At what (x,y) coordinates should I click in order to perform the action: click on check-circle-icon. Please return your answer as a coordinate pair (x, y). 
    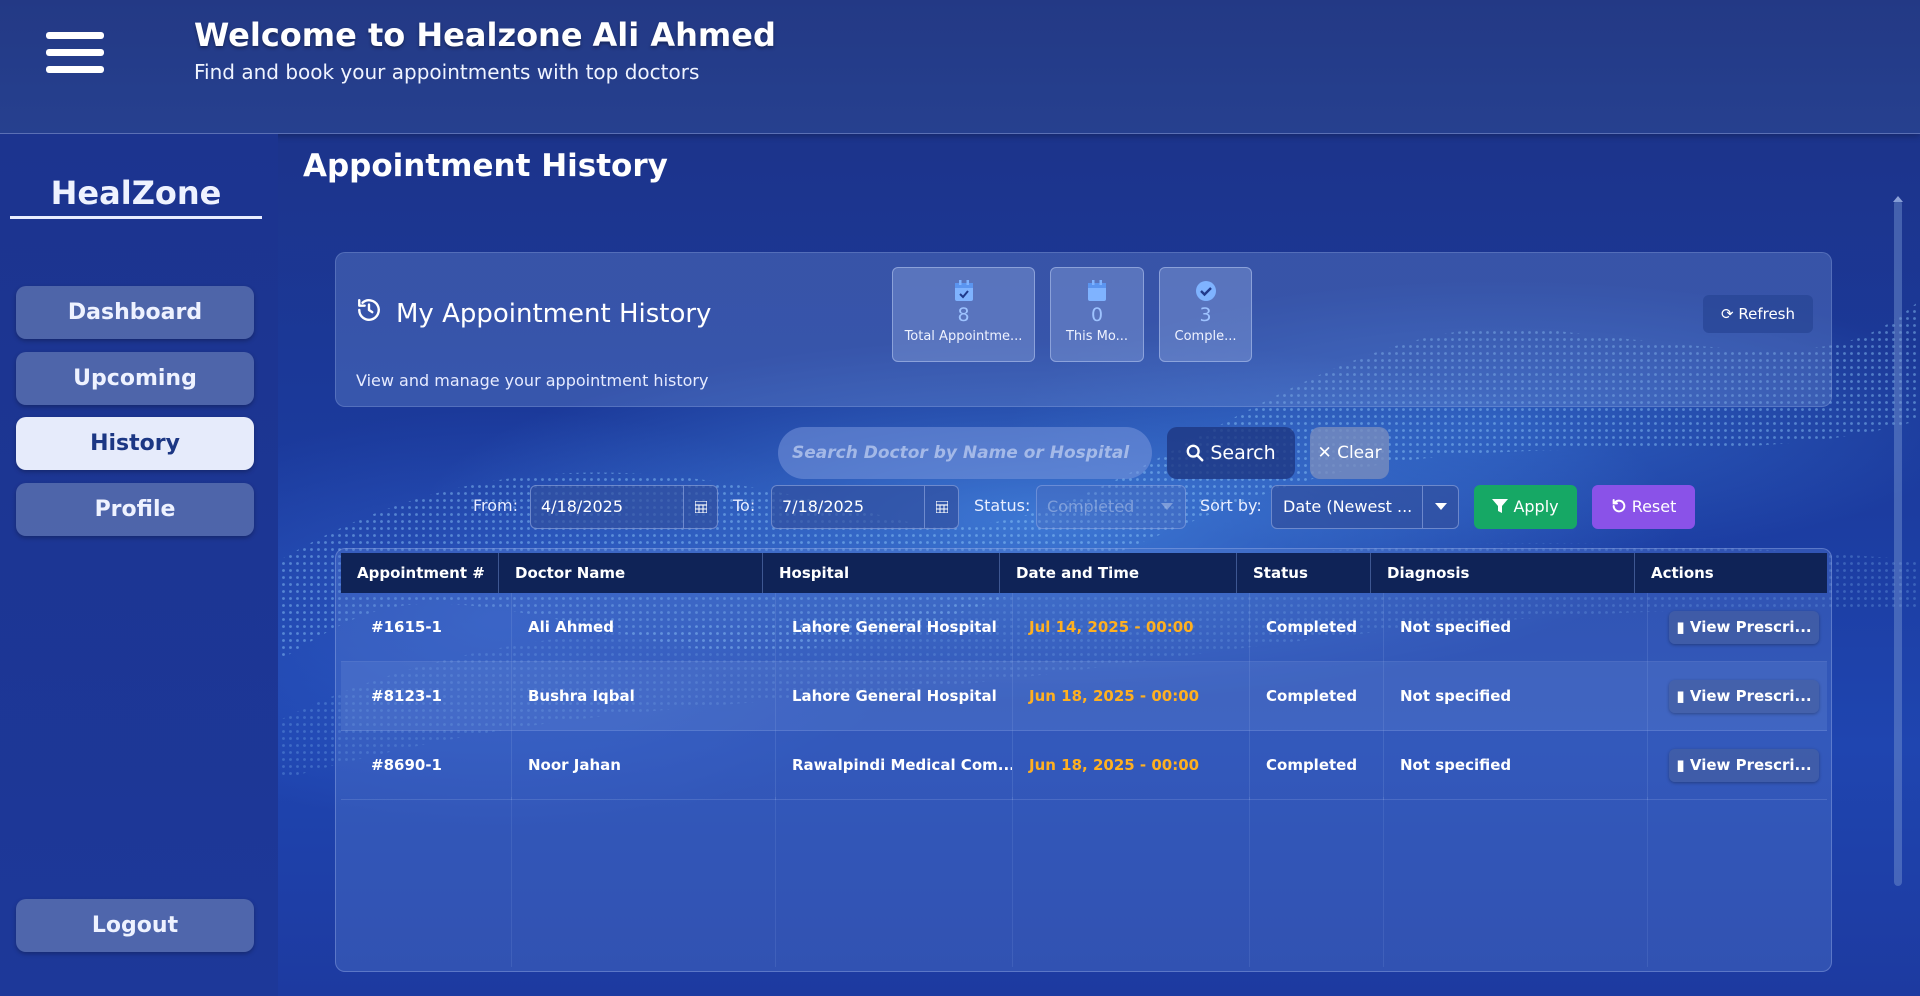
    Looking at the image, I should click on (1205, 291).